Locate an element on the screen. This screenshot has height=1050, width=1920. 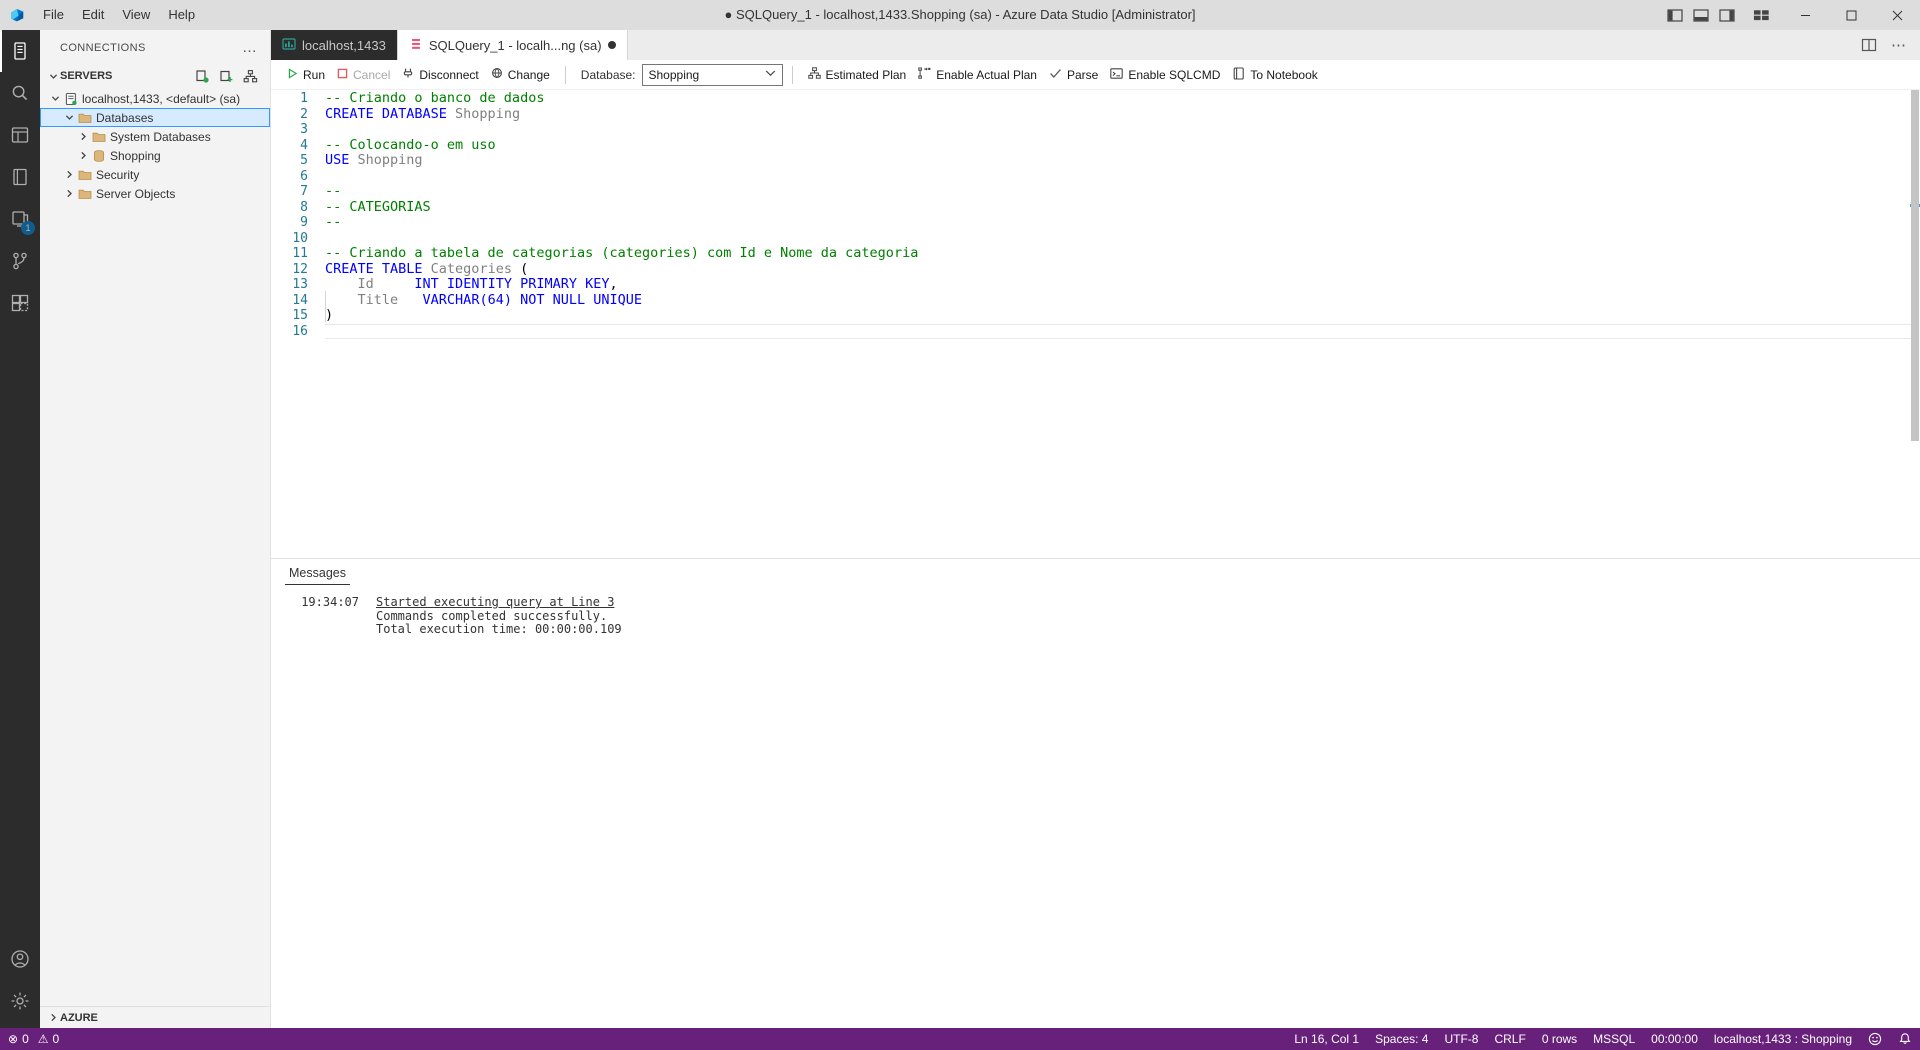
enable-sqlcmd-button: Enable SQLCMD is located at coordinates (1165, 75).